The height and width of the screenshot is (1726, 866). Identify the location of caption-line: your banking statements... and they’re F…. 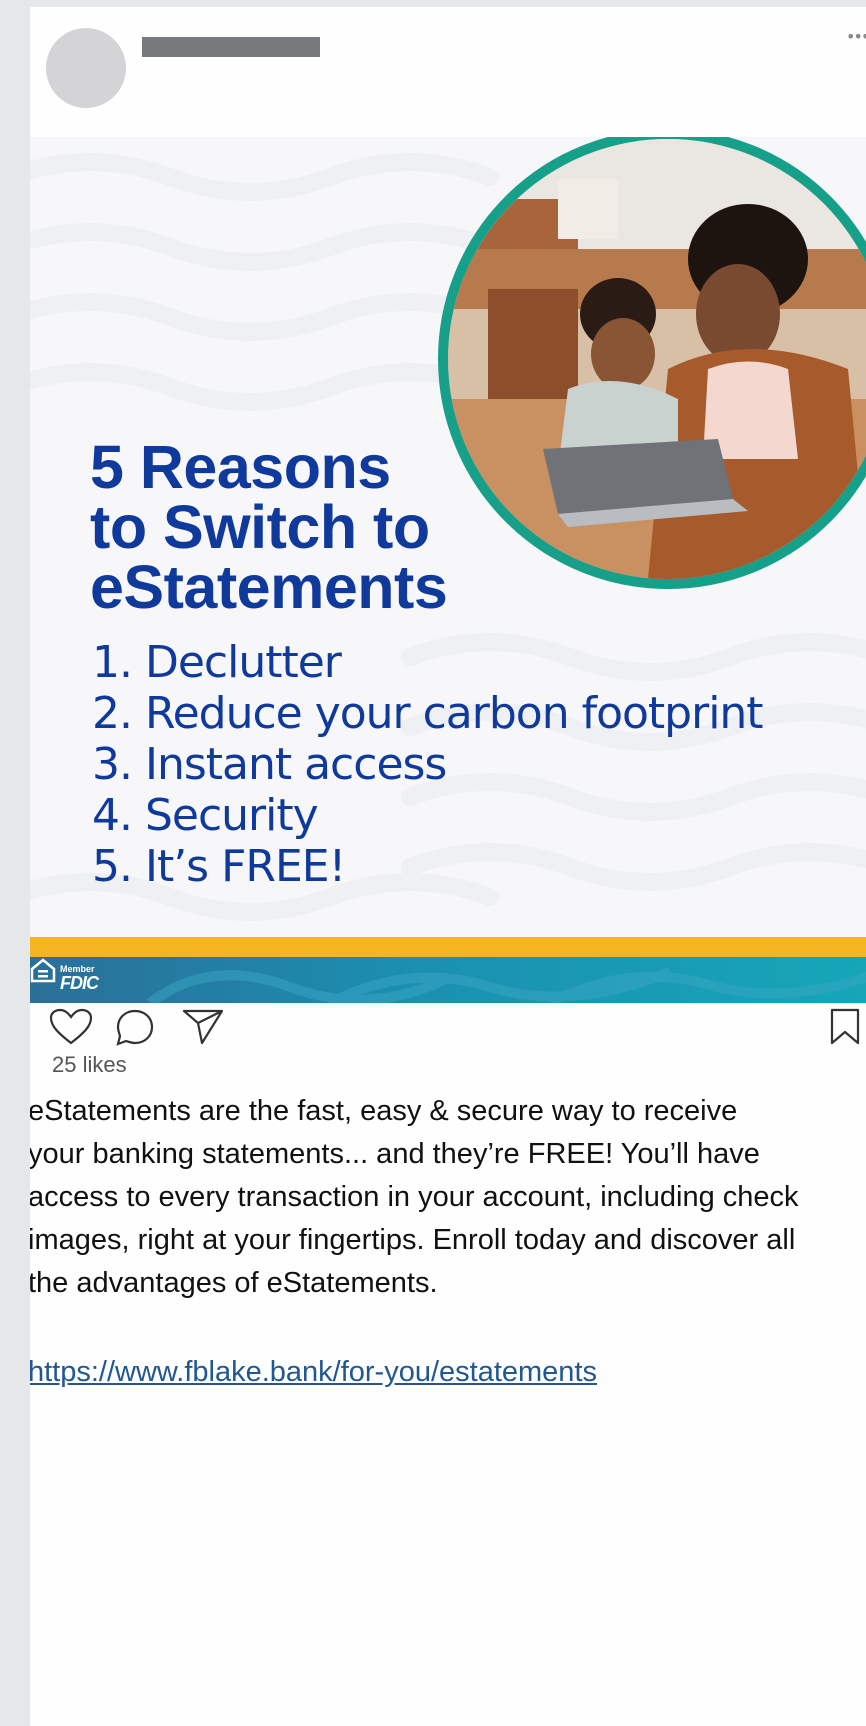
(395, 1154).